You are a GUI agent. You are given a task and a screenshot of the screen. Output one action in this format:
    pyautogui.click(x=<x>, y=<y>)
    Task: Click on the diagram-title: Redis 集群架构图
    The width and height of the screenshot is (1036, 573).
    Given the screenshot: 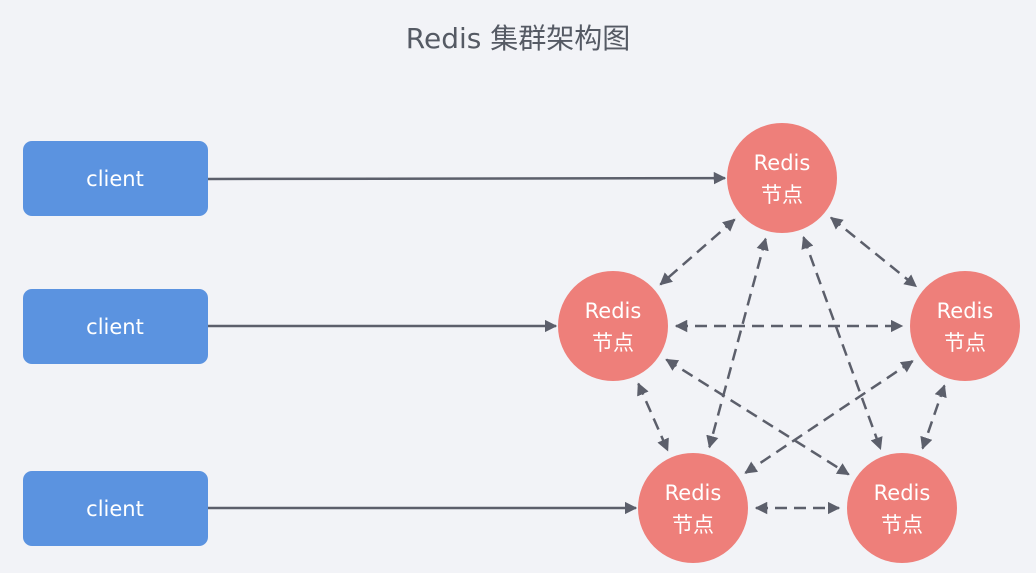 What is the action you would take?
    pyautogui.click(x=518, y=38)
    